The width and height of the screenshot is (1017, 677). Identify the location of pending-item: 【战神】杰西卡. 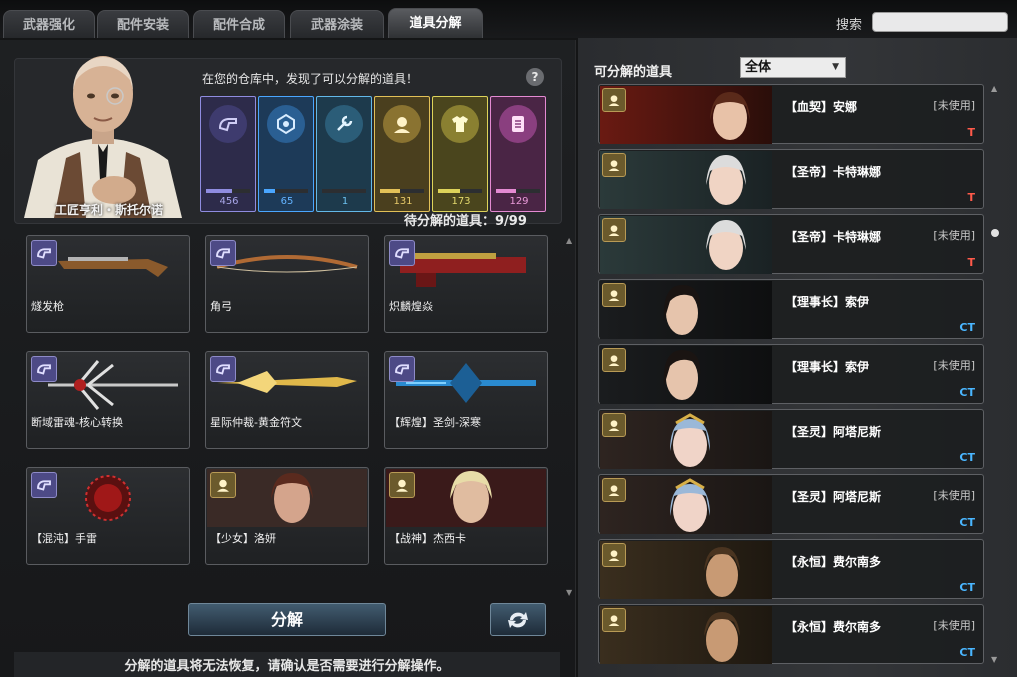
(466, 516).